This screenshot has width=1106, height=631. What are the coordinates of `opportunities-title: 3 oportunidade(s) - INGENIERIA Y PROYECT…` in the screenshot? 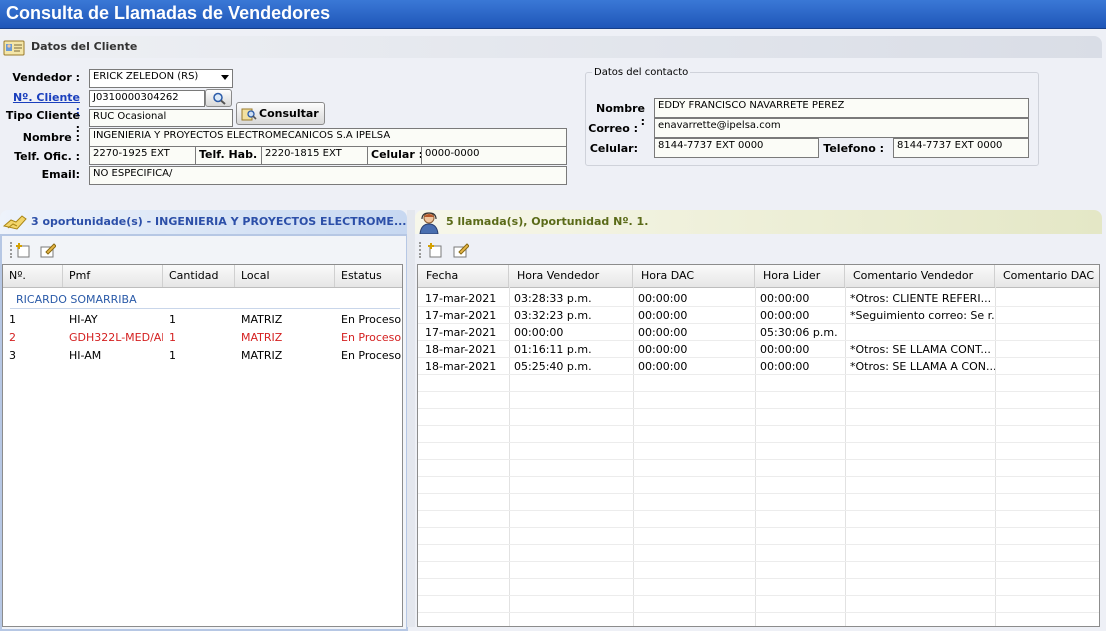 It's located at (219, 221).